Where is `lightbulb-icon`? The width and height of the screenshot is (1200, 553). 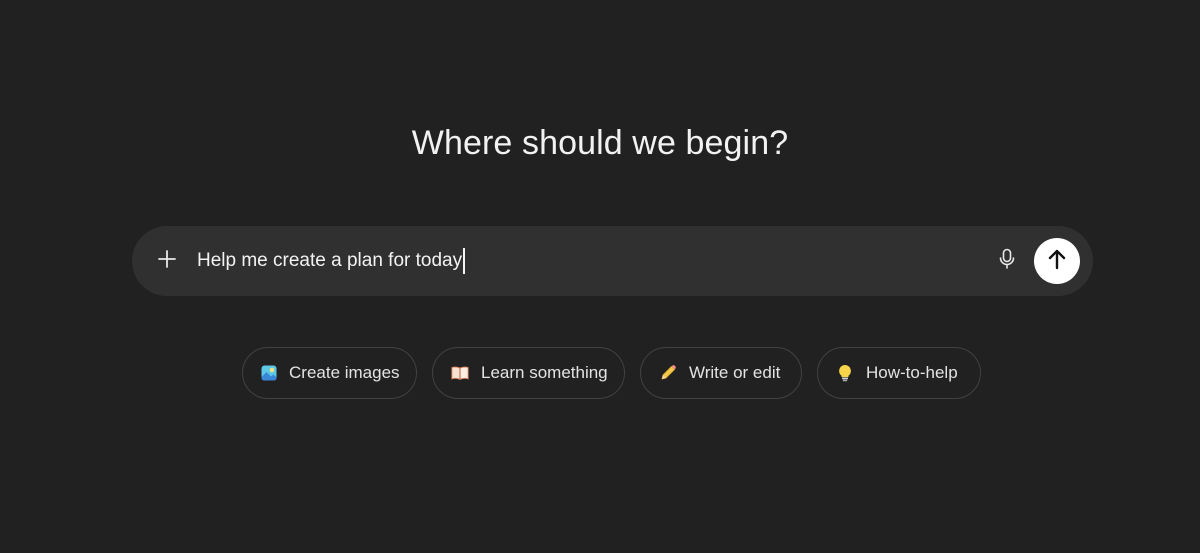
lightbulb-icon is located at coordinates (845, 373).